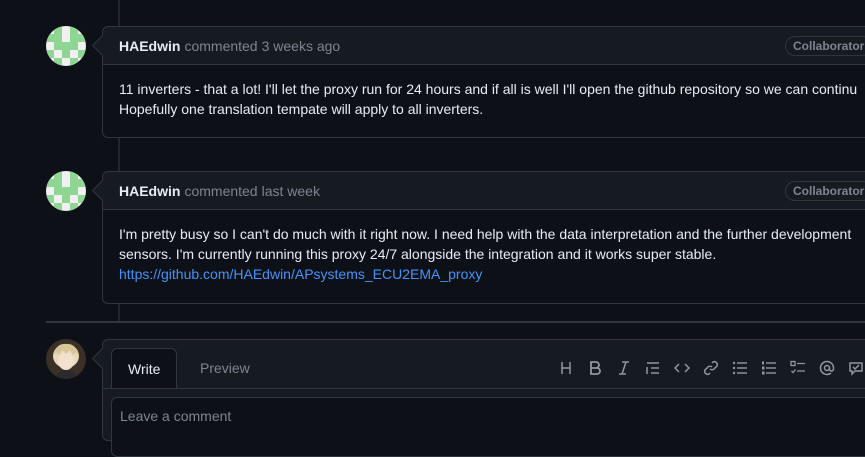 The width and height of the screenshot is (865, 457). Describe the element at coordinates (768, 368) in the screenshot. I see `numbered-list-icon` at that location.